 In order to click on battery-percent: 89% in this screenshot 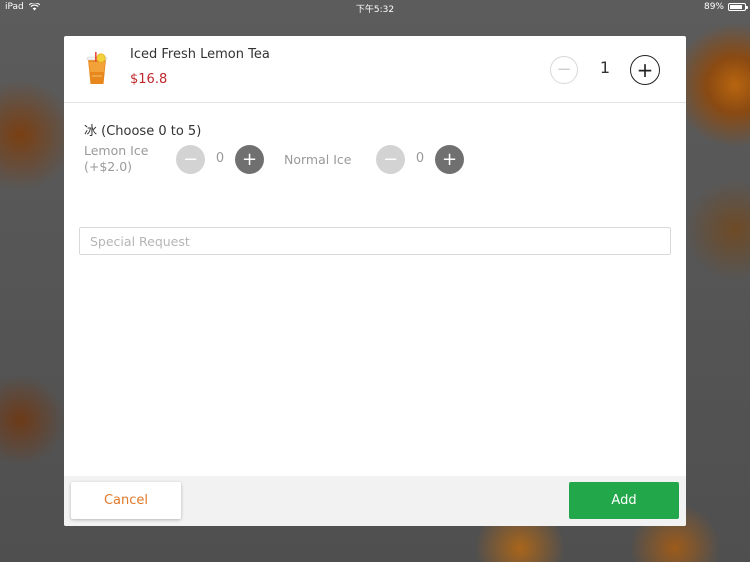, I will do `click(713, 7)`.